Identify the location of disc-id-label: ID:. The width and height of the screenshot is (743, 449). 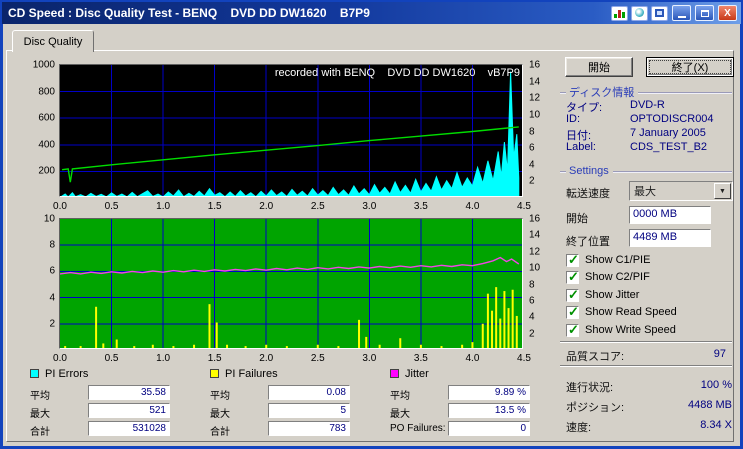
(573, 119).